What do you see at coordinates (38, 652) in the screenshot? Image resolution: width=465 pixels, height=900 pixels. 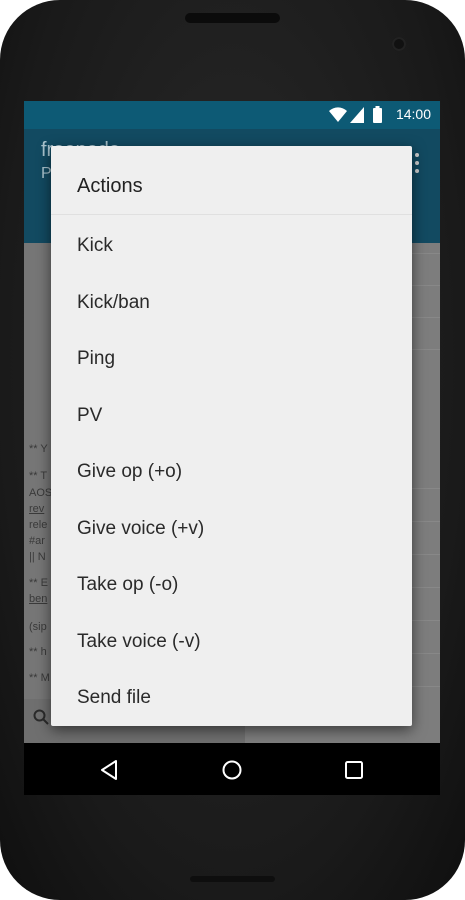 I see `chat-line: ** h` at bounding box center [38, 652].